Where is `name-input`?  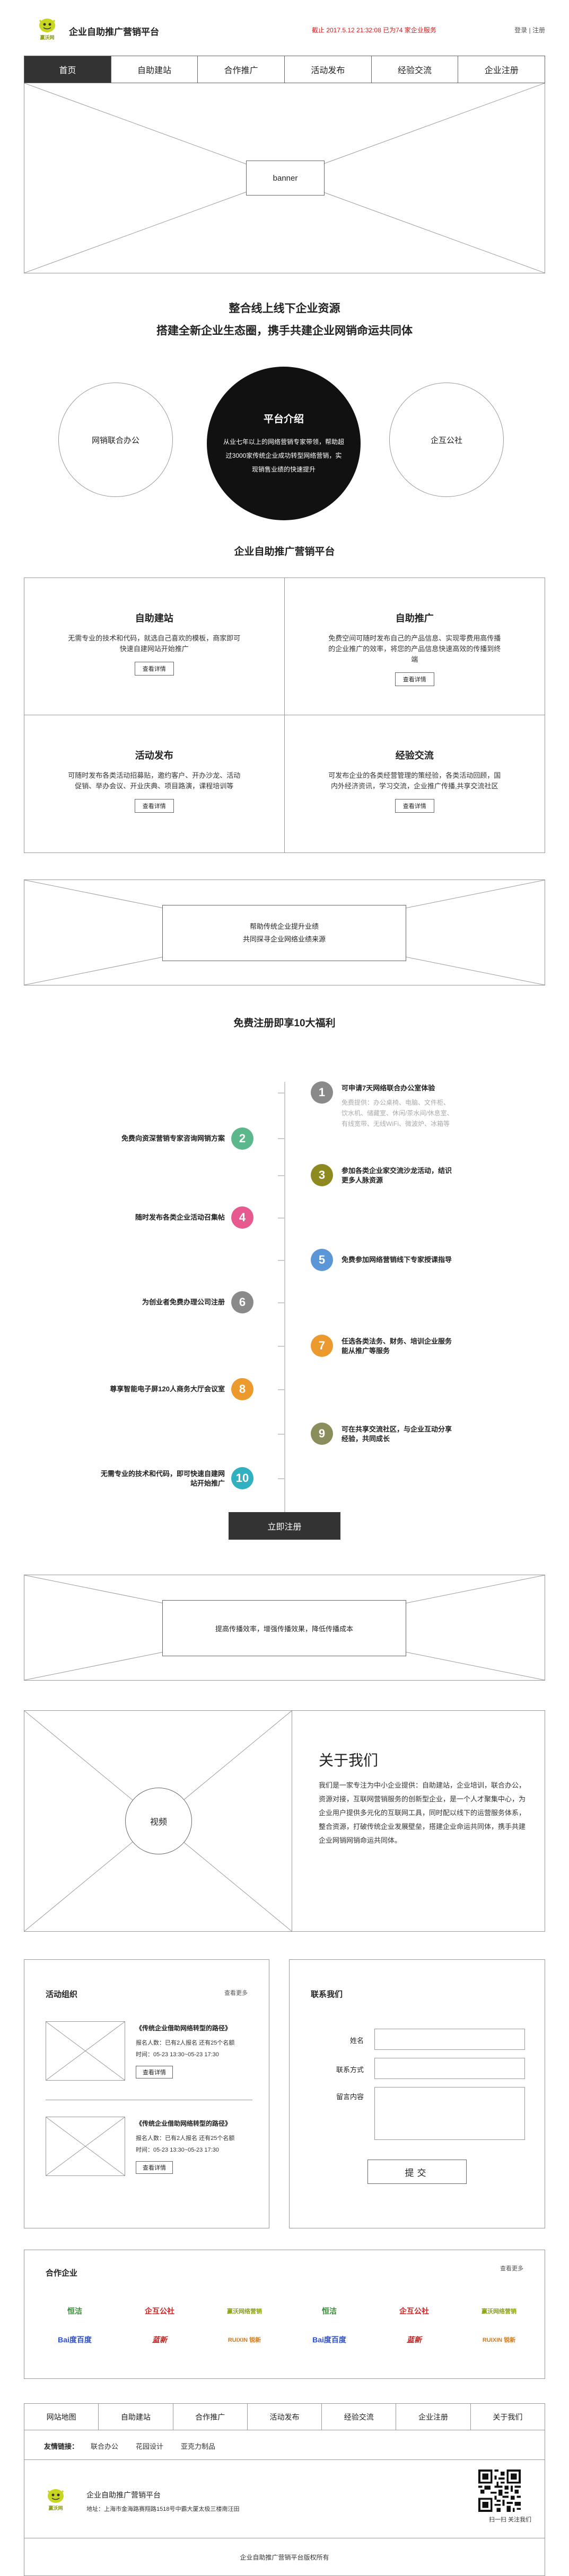
name-input is located at coordinates (450, 2040).